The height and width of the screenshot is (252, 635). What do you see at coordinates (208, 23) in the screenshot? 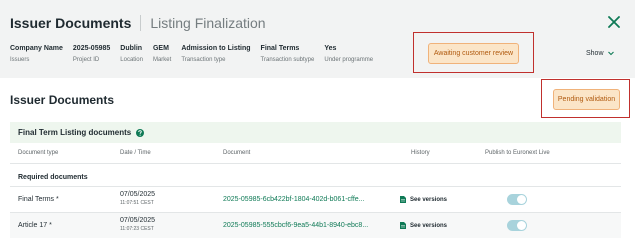
I see `page-subtitle: Listing Finalization` at bounding box center [208, 23].